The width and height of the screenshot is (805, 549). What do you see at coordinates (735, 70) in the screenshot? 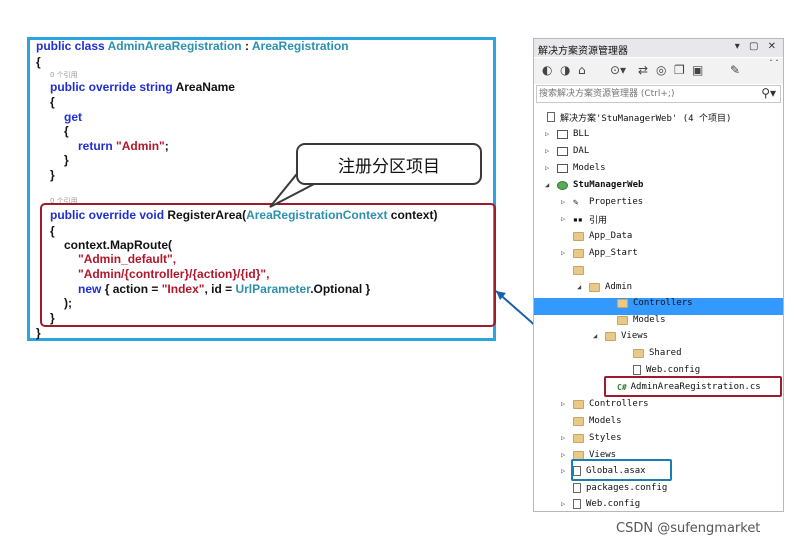
I see `wrench-icon: ✎` at bounding box center [735, 70].